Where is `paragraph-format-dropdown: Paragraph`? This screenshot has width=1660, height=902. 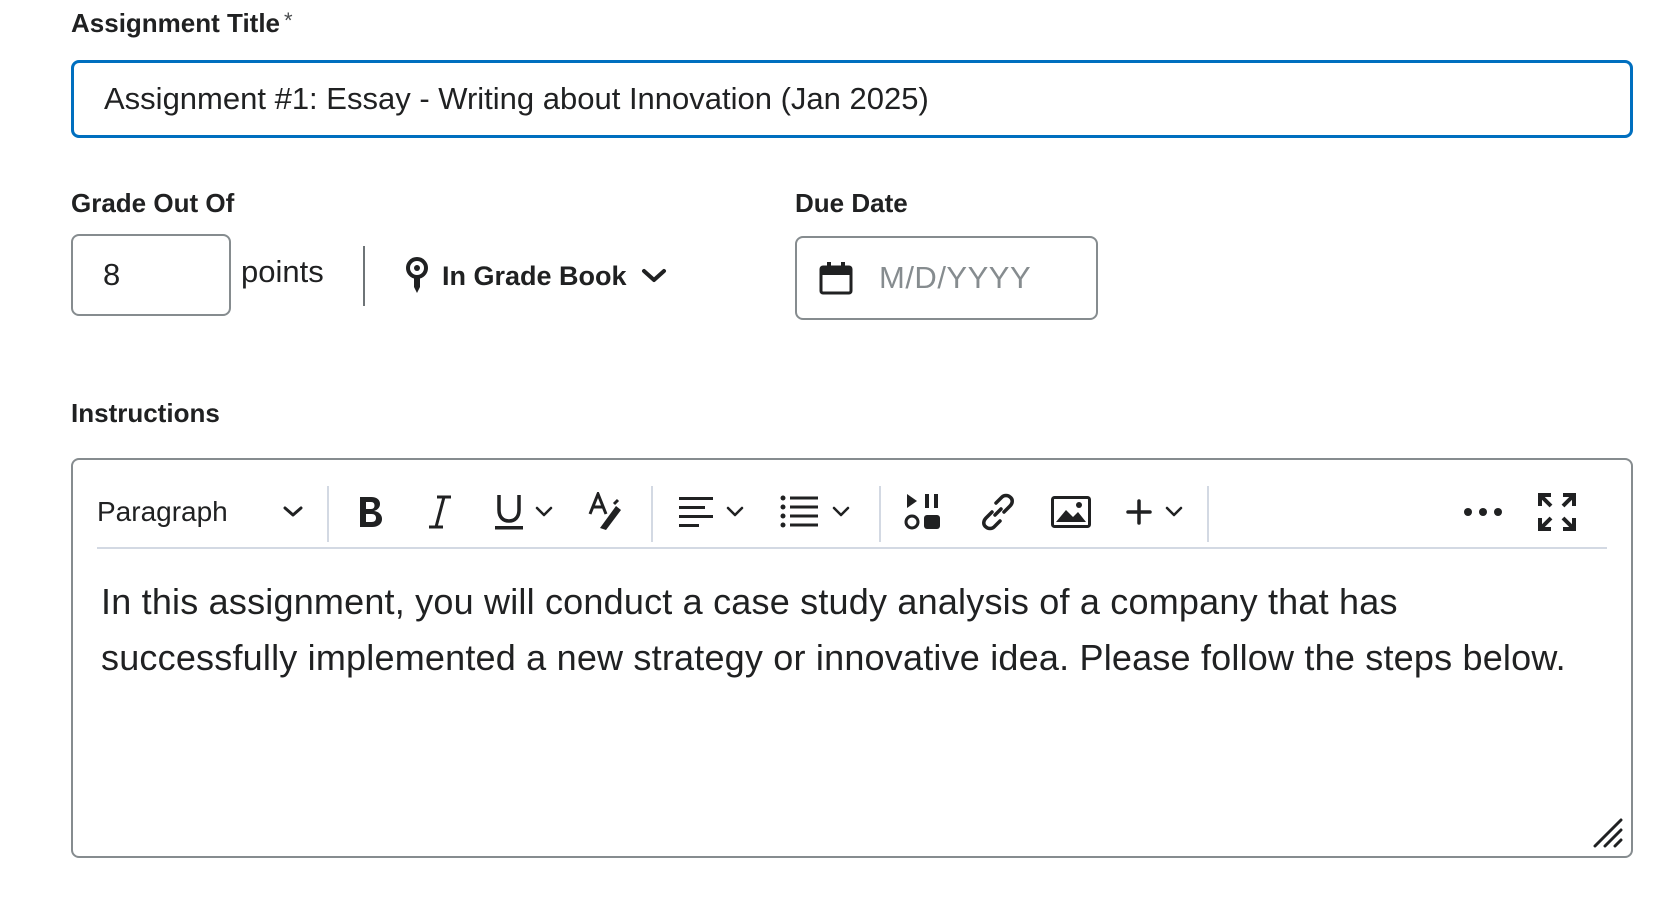
paragraph-format-dropdown: Paragraph is located at coordinates (202, 512).